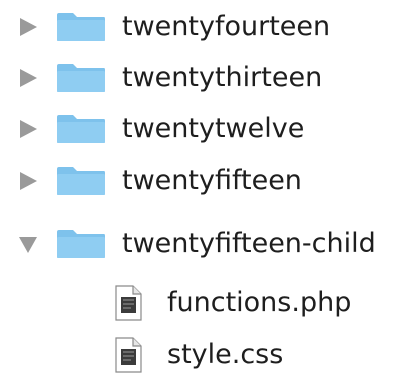 The height and width of the screenshot is (386, 413). I want to click on tree-item-label: twentyfourteen, so click(226, 26).